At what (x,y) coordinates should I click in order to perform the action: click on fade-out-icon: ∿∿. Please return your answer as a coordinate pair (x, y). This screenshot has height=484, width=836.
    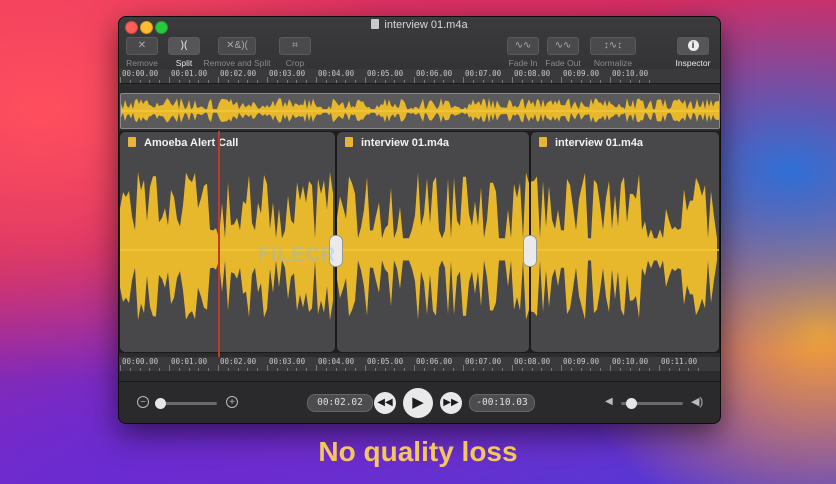
    Looking at the image, I should click on (563, 46).